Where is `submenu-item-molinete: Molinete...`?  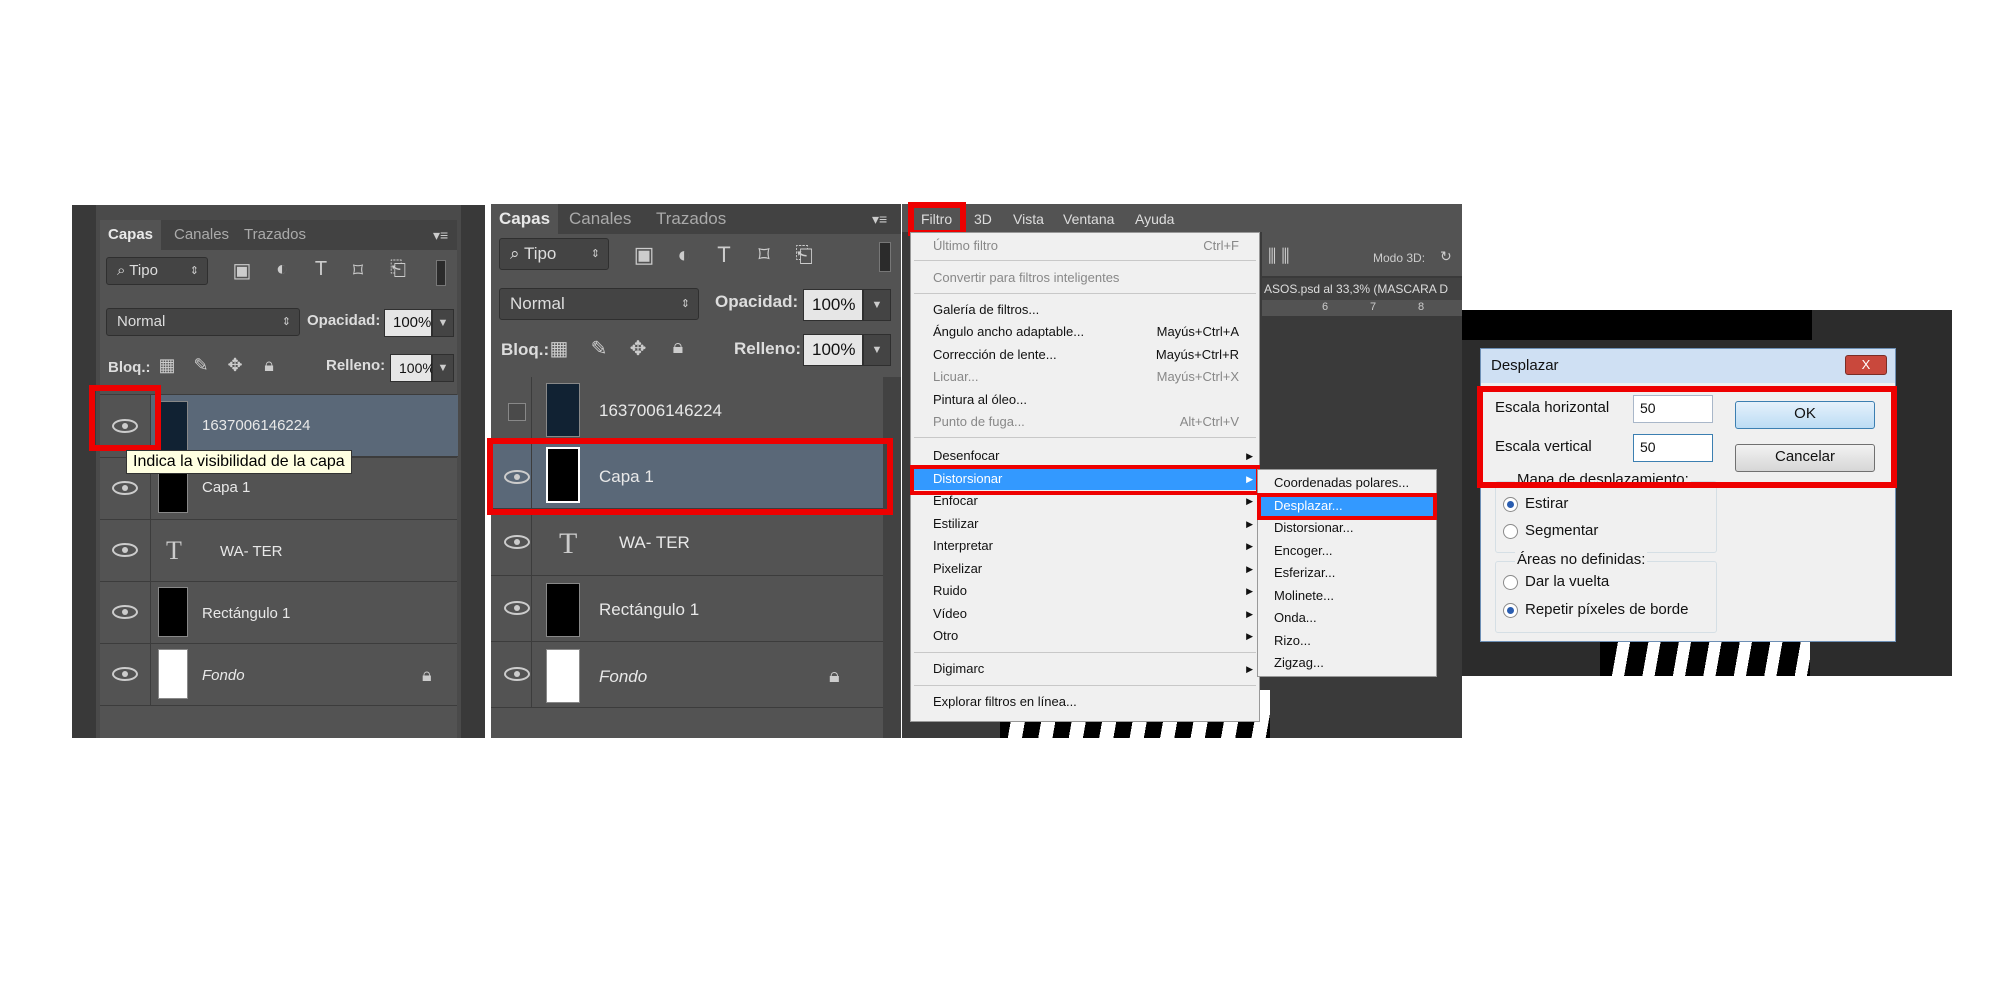 submenu-item-molinete: Molinete... is located at coordinates (1347, 596).